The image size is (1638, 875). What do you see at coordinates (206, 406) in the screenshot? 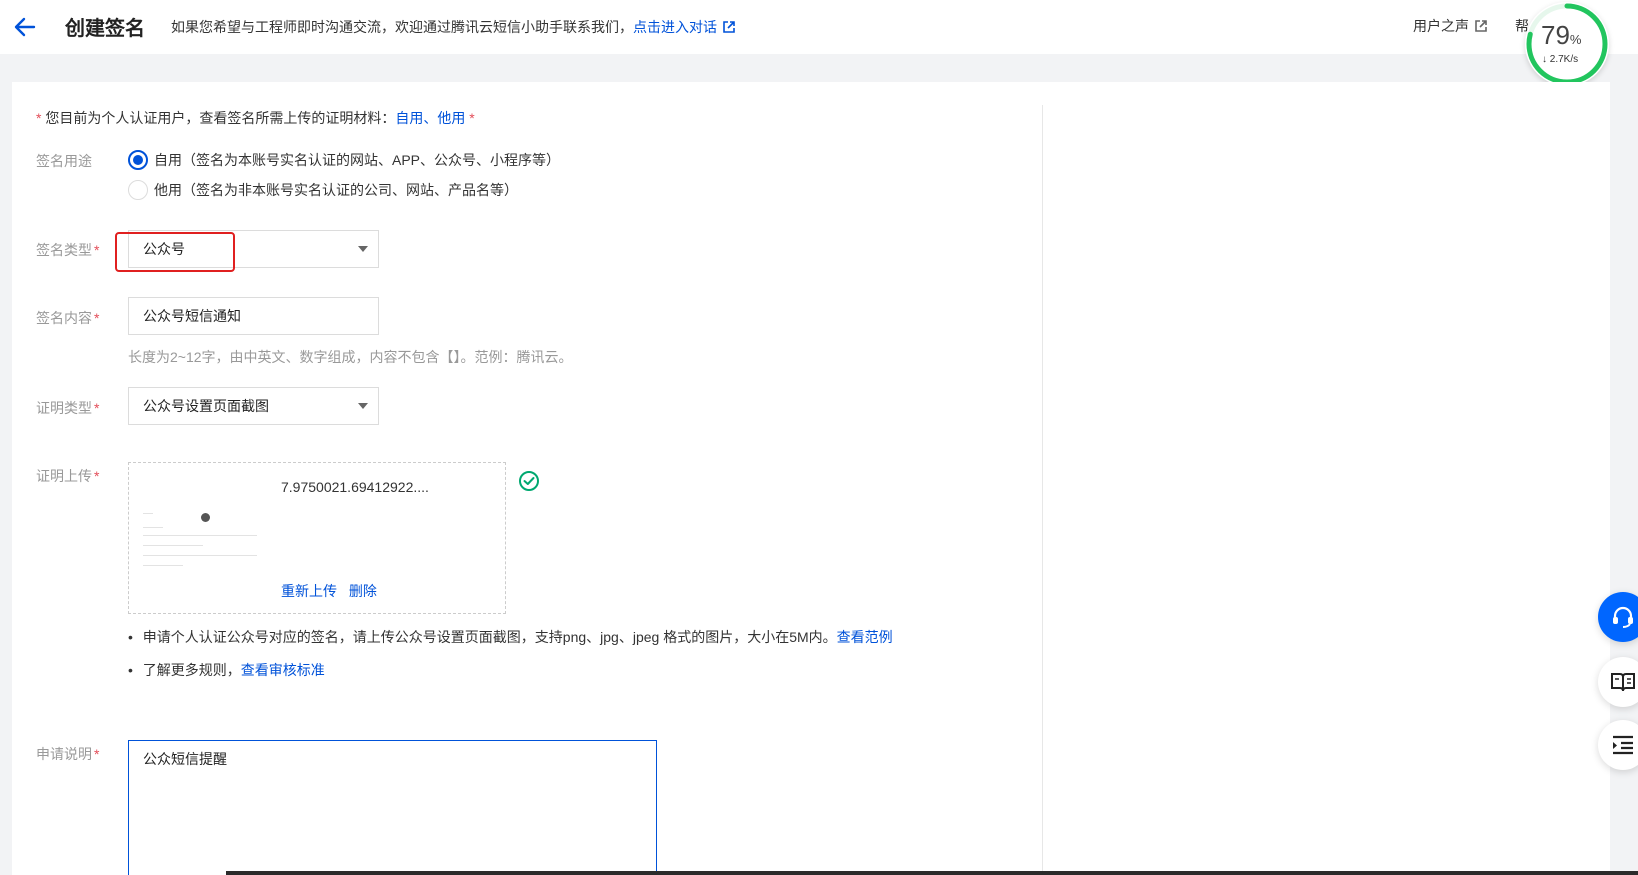
I see `proof-type-value: 公众号设置页面截图` at bounding box center [206, 406].